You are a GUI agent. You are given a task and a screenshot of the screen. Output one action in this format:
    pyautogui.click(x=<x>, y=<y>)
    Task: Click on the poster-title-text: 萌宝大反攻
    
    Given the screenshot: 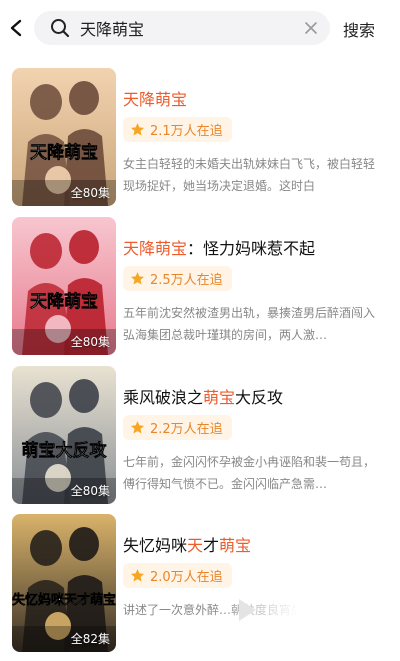 What is the action you would take?
    pyautogui.click(x=65, y=450)
    